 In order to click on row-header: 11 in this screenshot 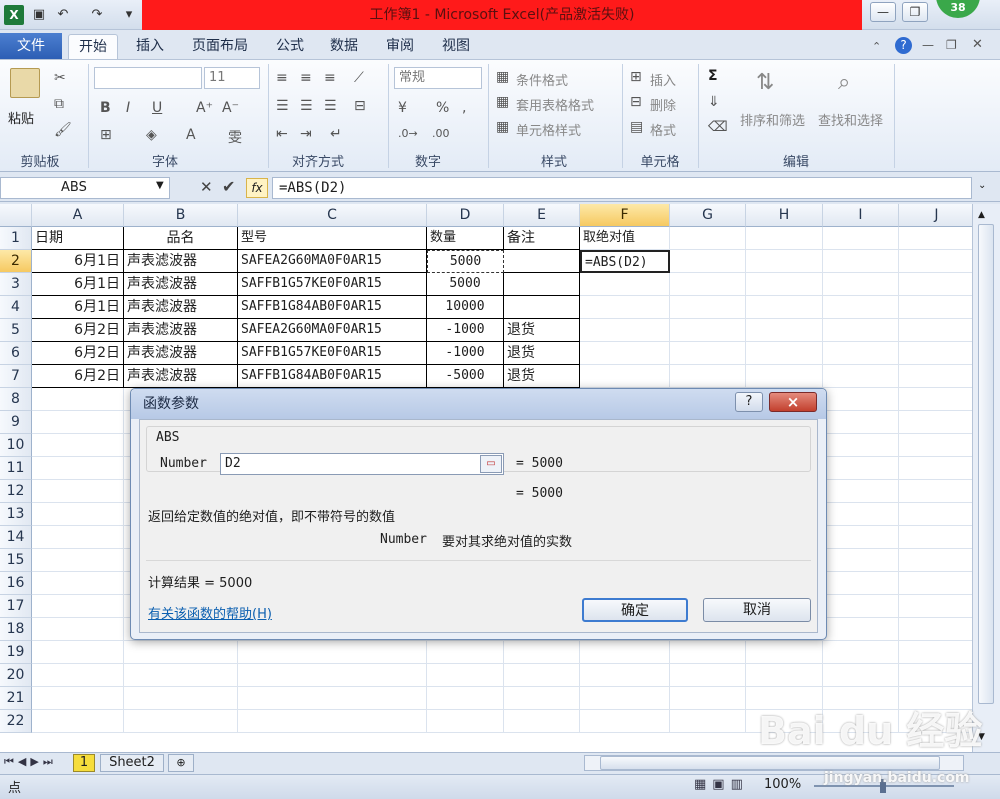, I will do `click(16, 468)`.